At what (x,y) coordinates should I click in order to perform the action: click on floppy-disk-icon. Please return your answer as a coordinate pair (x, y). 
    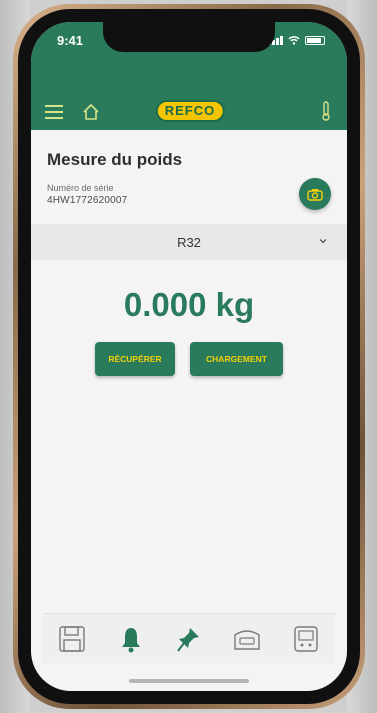
    Looking at the image, I should click on (72, 638).